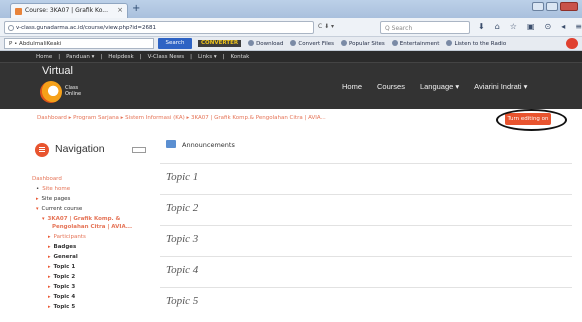  What do you see at coordinates (94, 199) in the screenshot?
I see `nav-item-site-pages: ▸ Site pages` at bounding box center [94, 199].